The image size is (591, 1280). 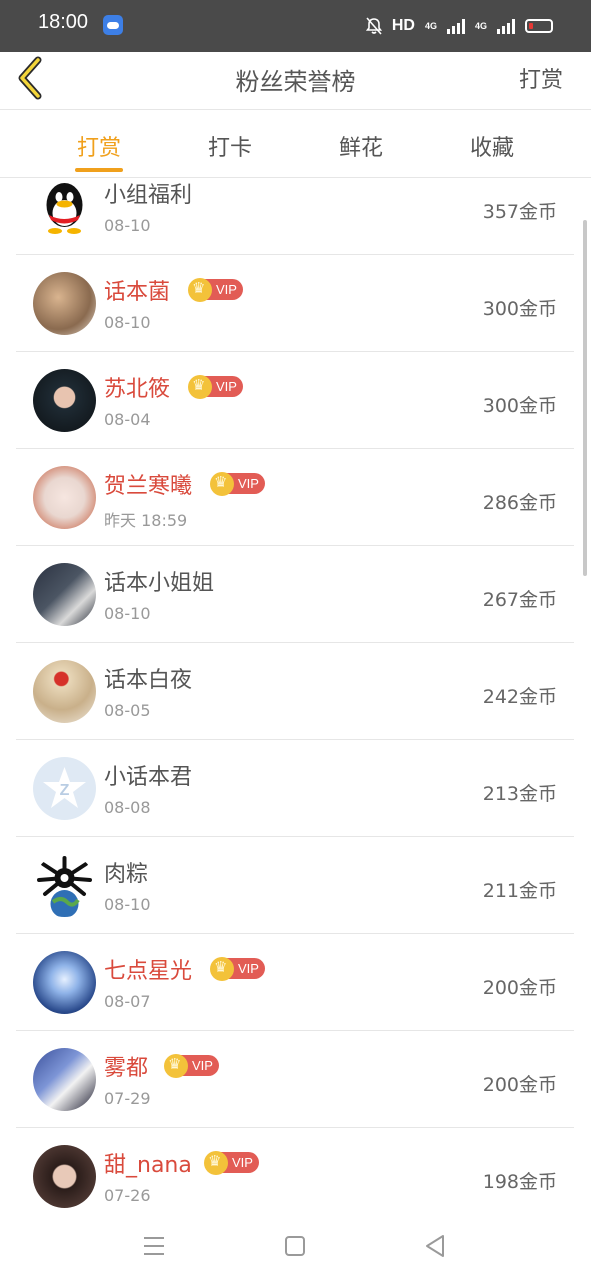 I want to click on reward-date: 昨天 18:59, so click(x=146, y=520).